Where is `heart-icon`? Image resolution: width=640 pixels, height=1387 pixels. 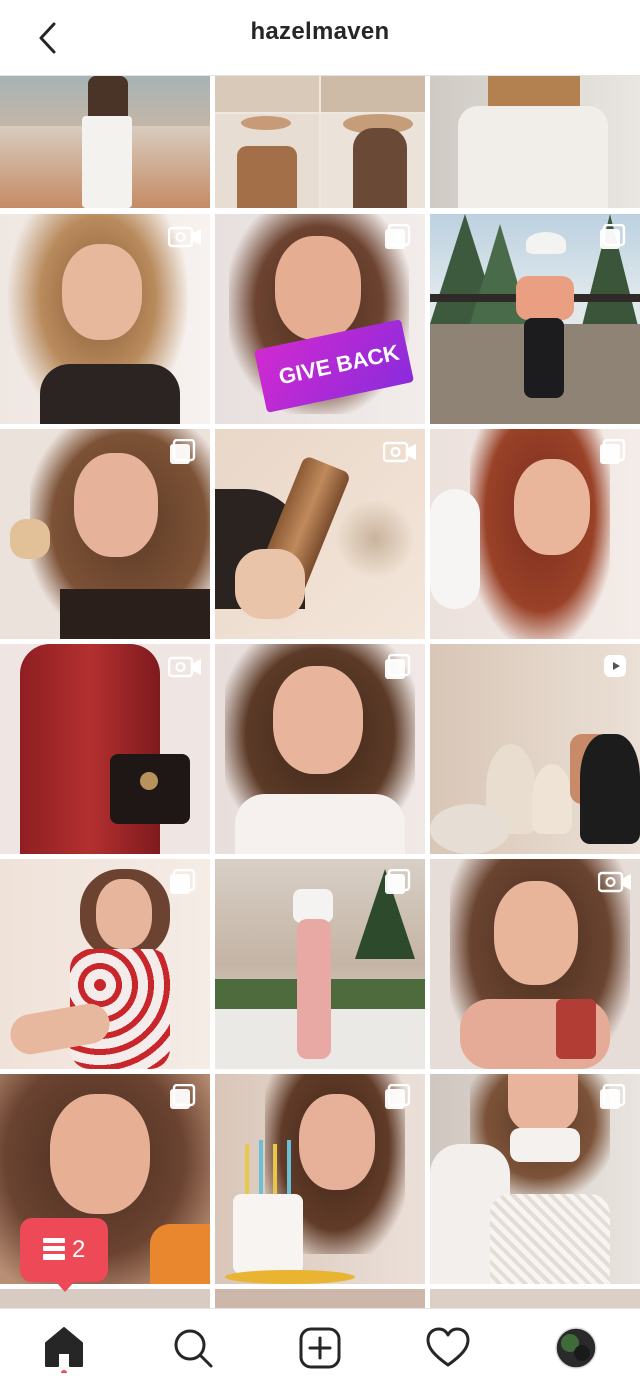
heart-icon is located at coordinates (448, 1347).